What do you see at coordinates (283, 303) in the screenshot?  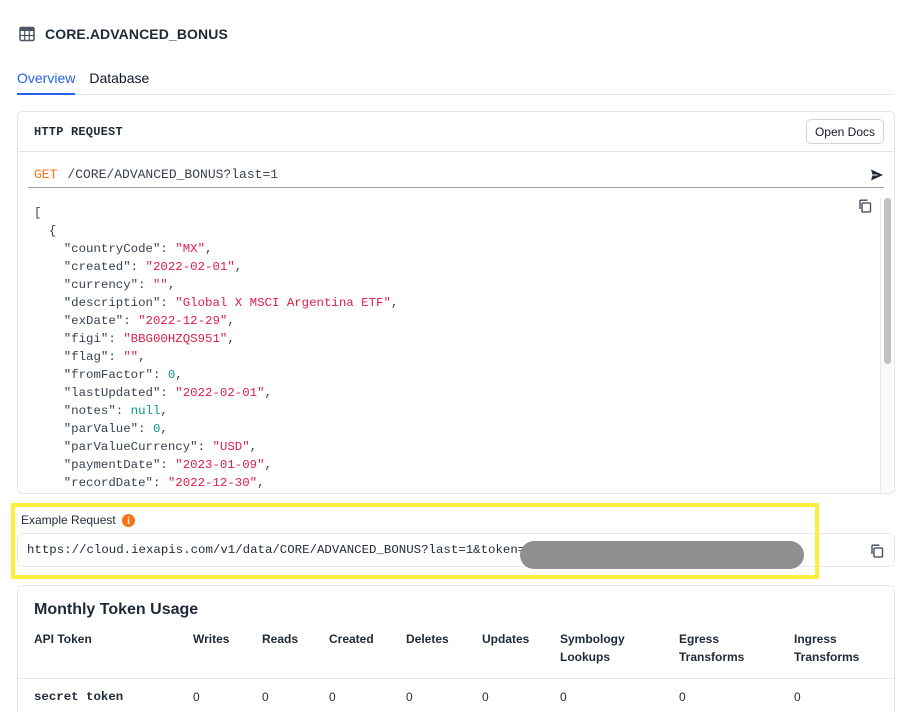 I see `code-string: "Global X MSCI Argentina ETF"` at bounding box center [283, 303].